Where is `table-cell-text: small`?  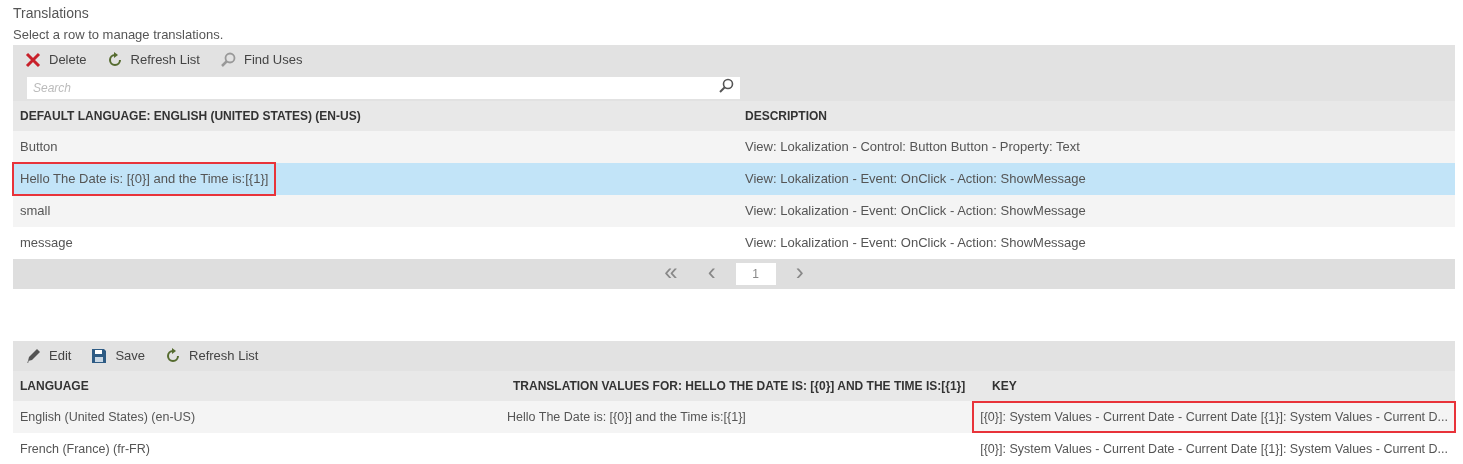
table-cell-text: small is located at coordinates (35, 211).